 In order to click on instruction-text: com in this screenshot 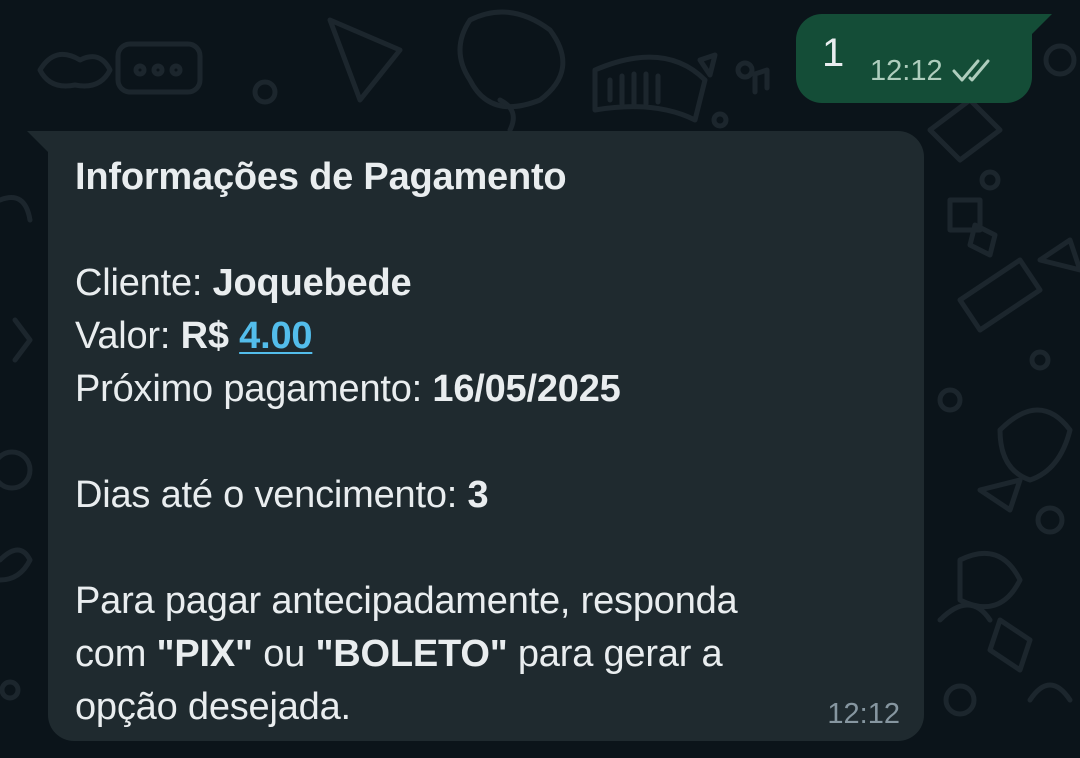, I will do `click(116, 654)`.